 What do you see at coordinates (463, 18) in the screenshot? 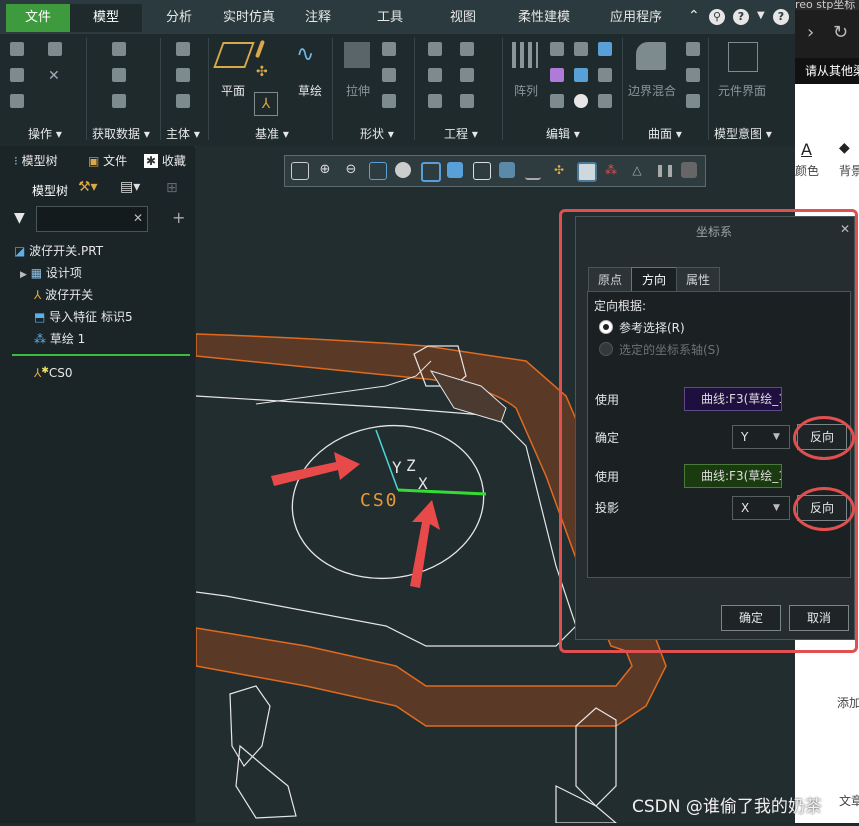
I see `tab-view: 视图` at bounding box center [463, 18].